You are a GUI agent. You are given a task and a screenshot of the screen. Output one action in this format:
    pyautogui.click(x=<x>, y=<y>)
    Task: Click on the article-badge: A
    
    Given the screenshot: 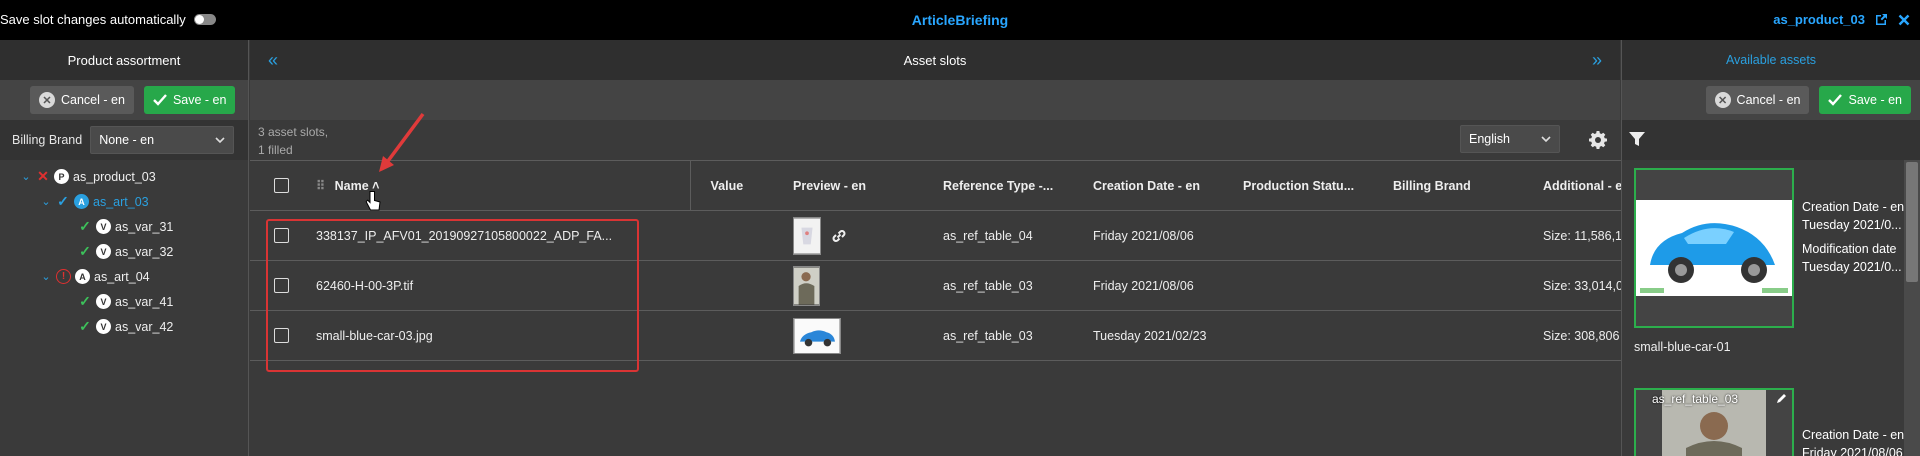 What is the action you would take?
    pyautogui.click(x=82, y=276)
    